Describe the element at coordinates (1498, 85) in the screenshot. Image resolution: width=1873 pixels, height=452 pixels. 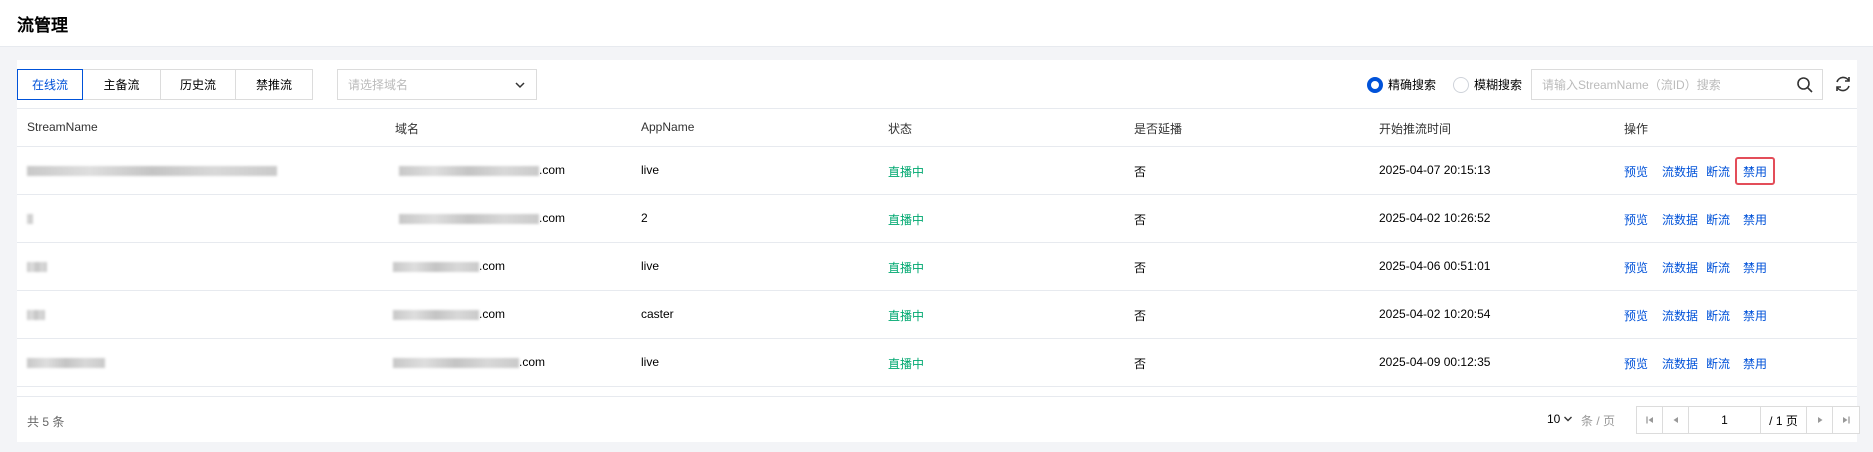
I see `fuzzy-search-label: 模糊搜索` at that location.